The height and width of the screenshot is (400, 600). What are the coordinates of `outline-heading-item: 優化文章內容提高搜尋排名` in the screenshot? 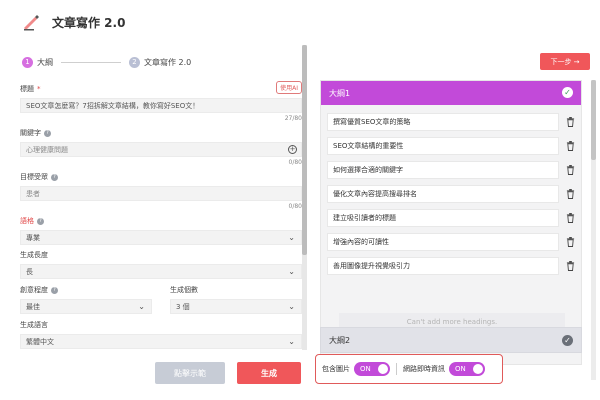 It's located at (443, 194).